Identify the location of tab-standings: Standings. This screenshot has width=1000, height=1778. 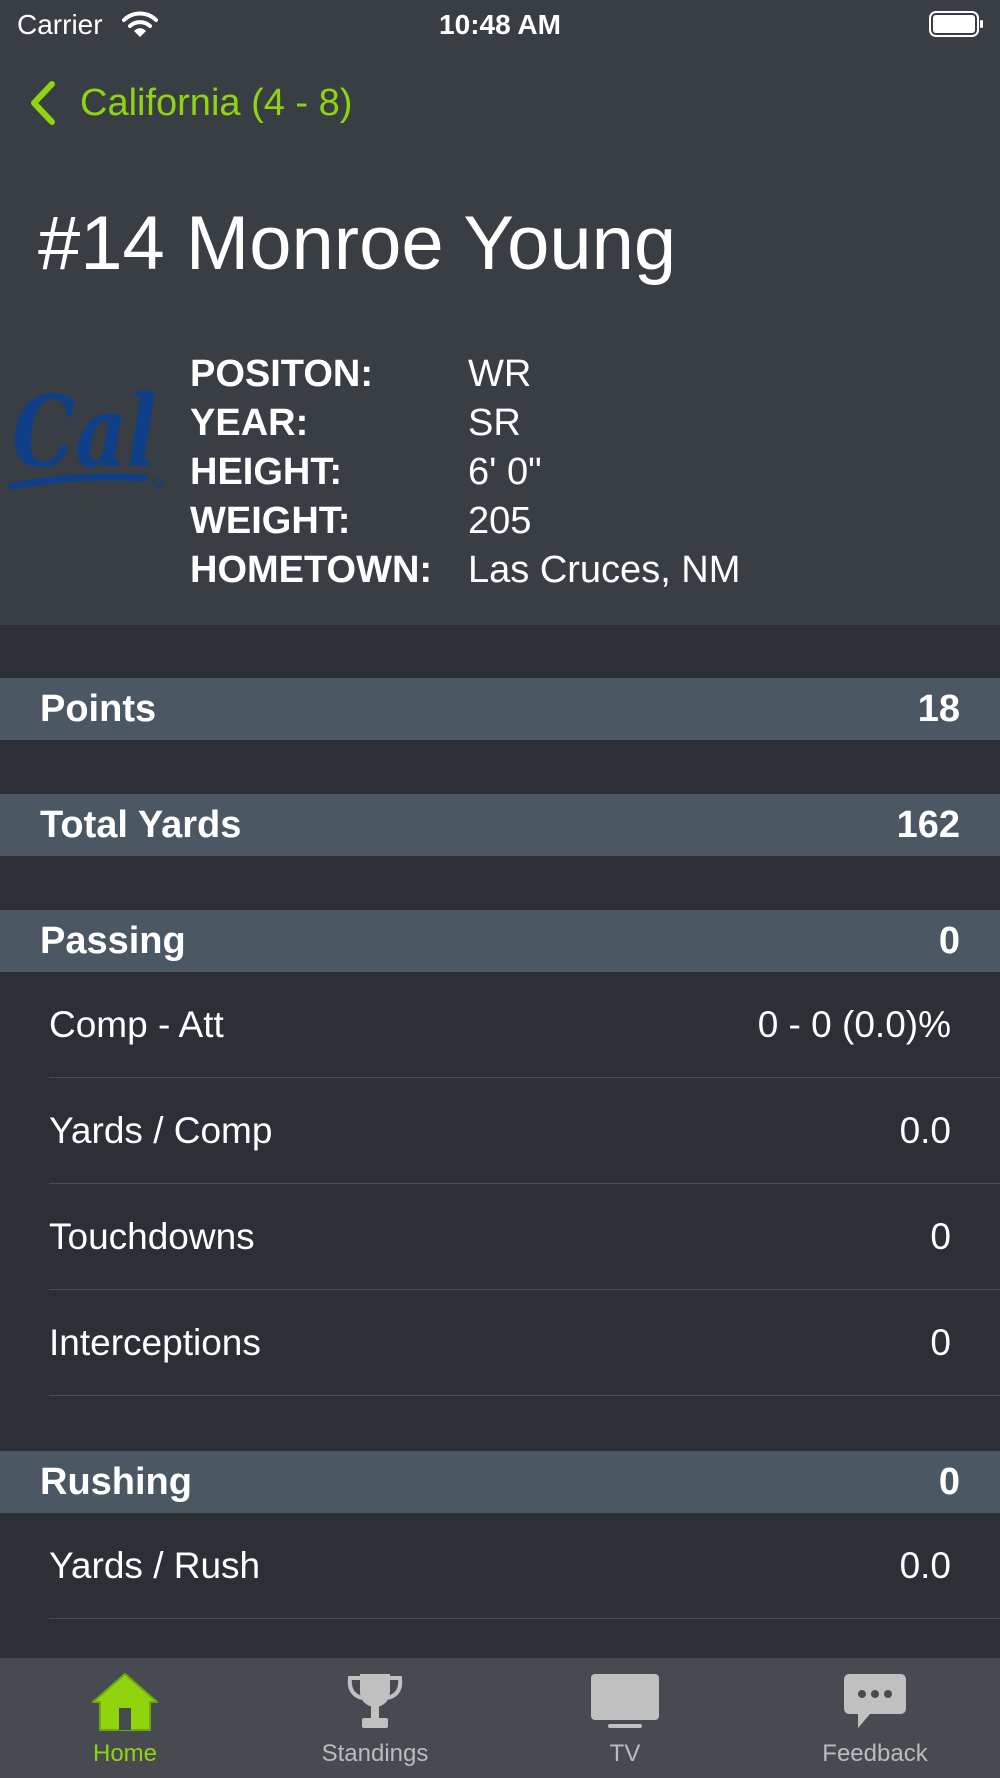
(375, 1718).